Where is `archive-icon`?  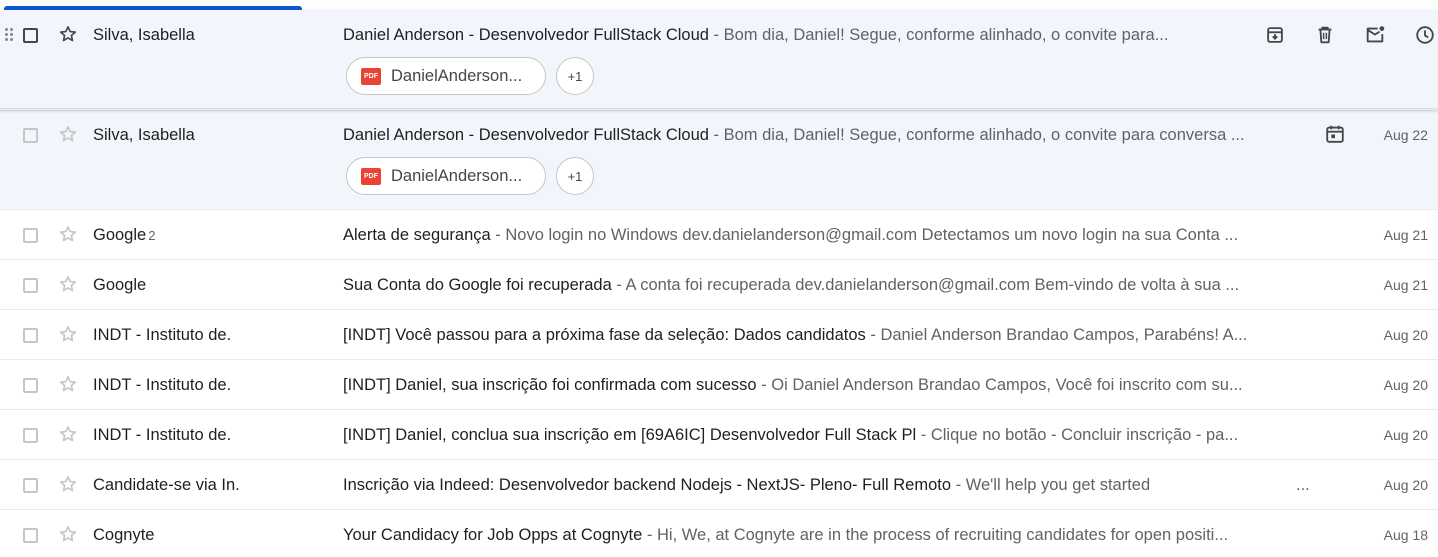 archive-icon is located at coordinates (1275, 35).